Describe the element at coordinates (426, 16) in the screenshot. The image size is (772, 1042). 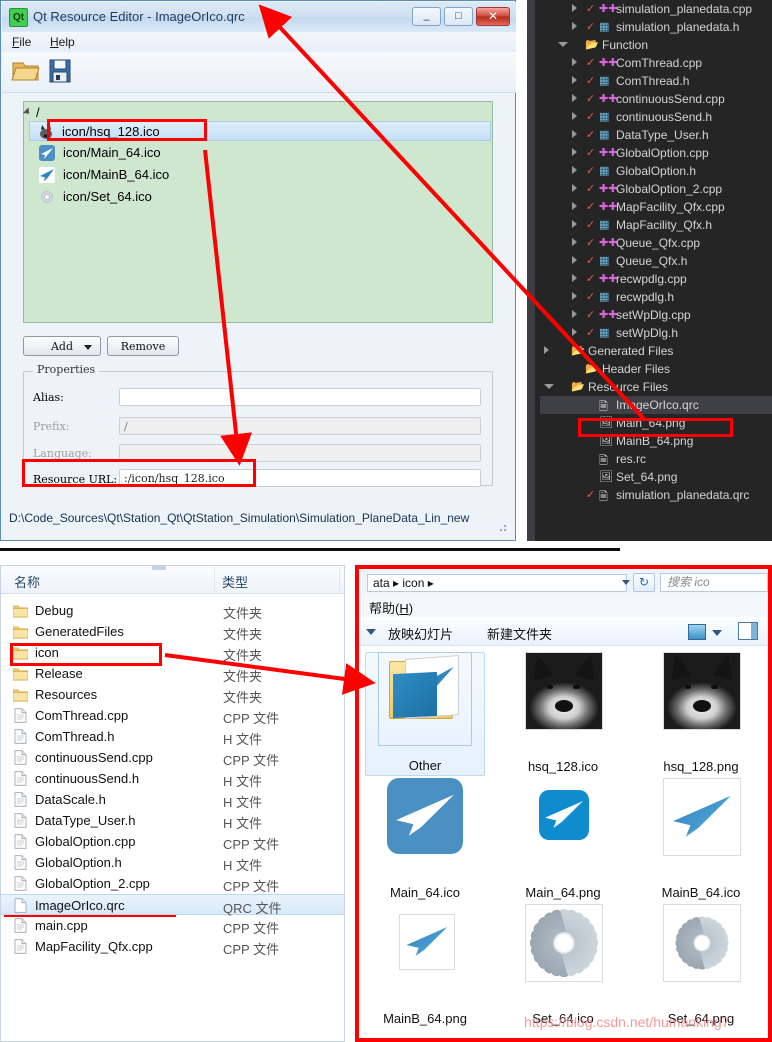
I see `minimize-button: –` at that location.